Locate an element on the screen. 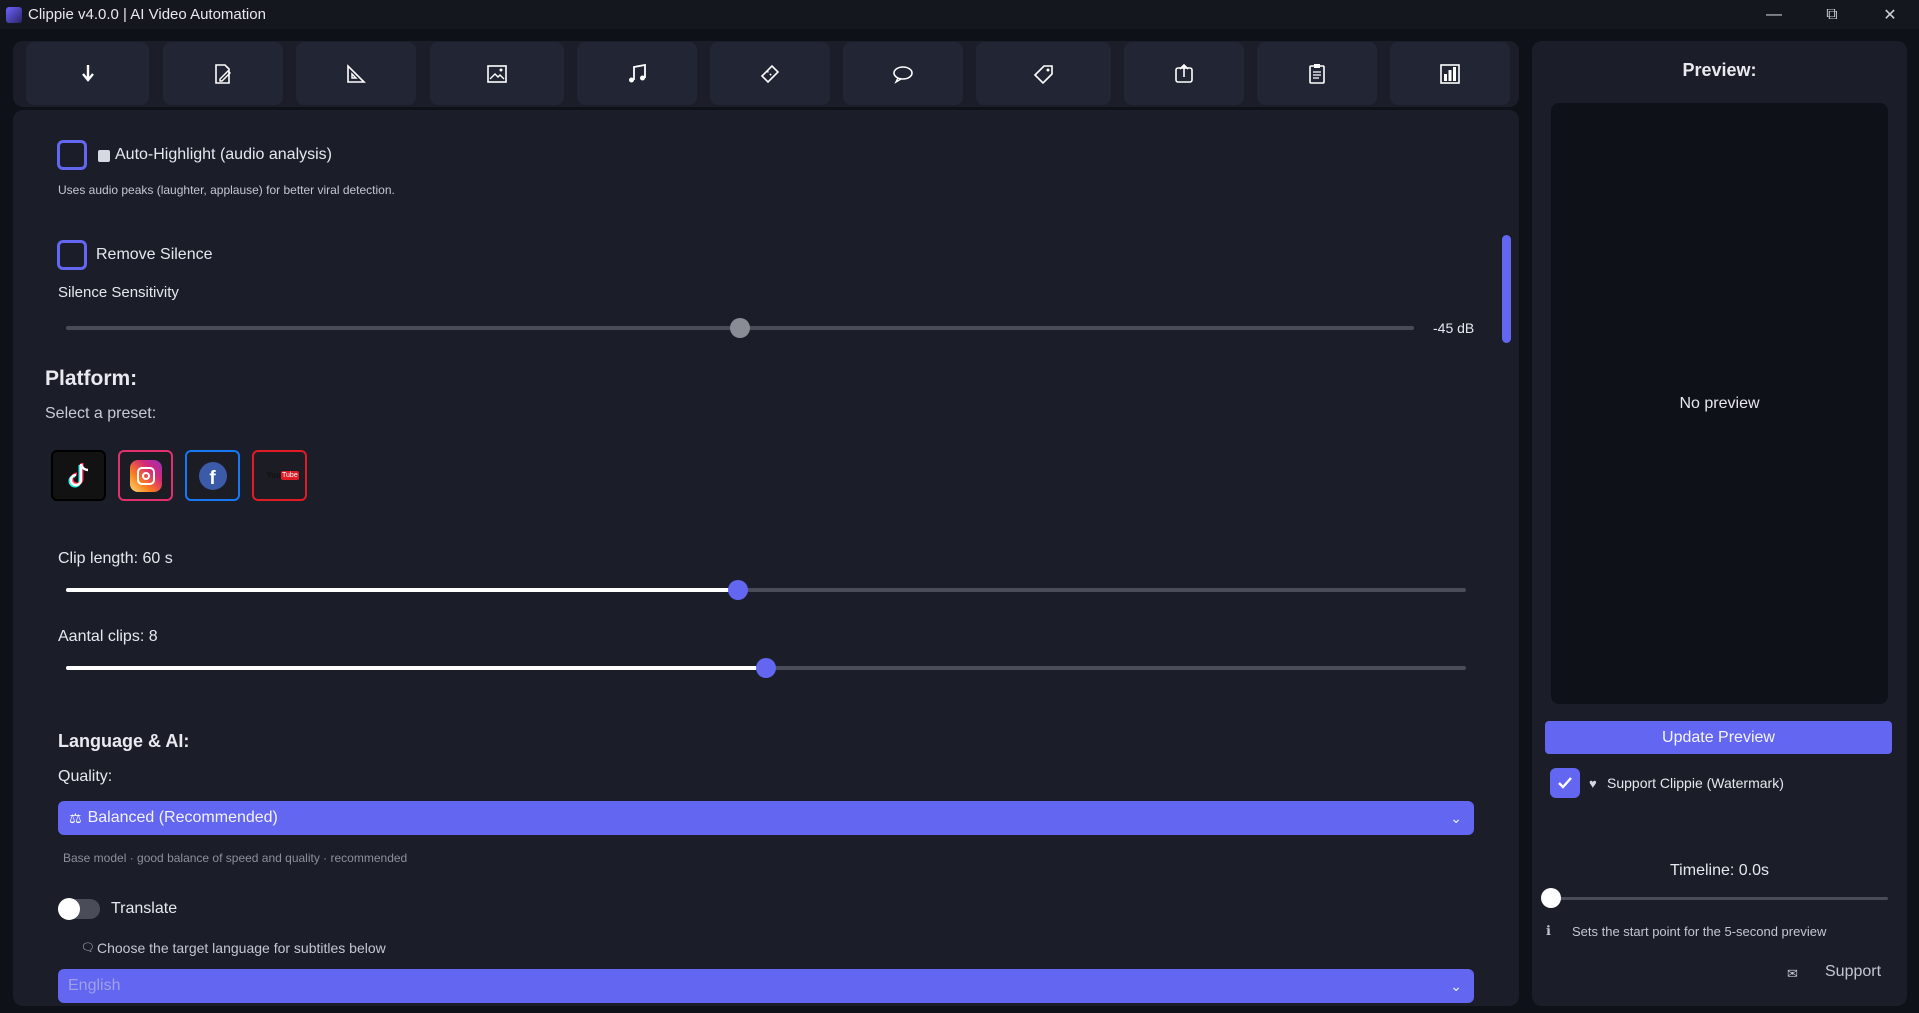 This screenshot has width=1919, height=1013. toolbar-button-download is located at coordinates (87, 73).